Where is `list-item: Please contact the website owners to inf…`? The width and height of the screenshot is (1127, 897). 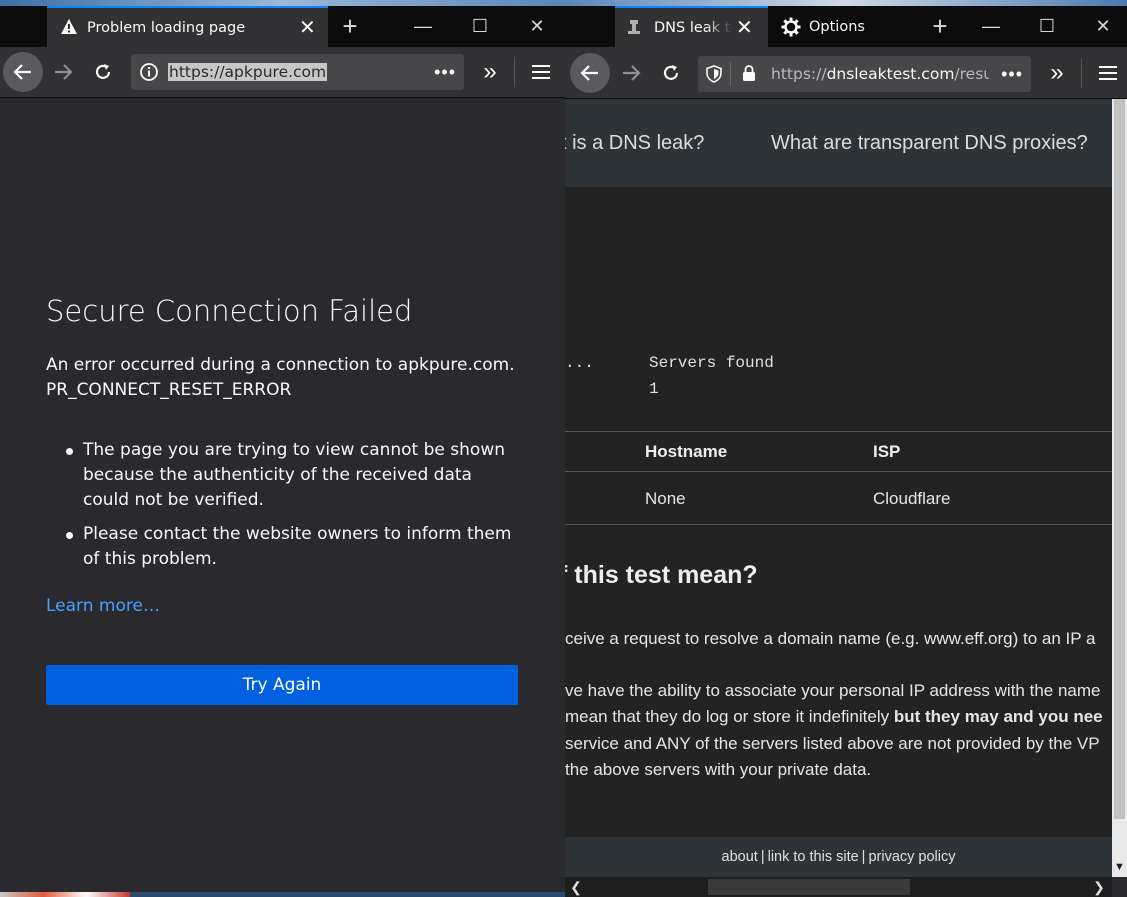 list-item: Please contact the website owners to inf… is located at coordinates (281, 547).